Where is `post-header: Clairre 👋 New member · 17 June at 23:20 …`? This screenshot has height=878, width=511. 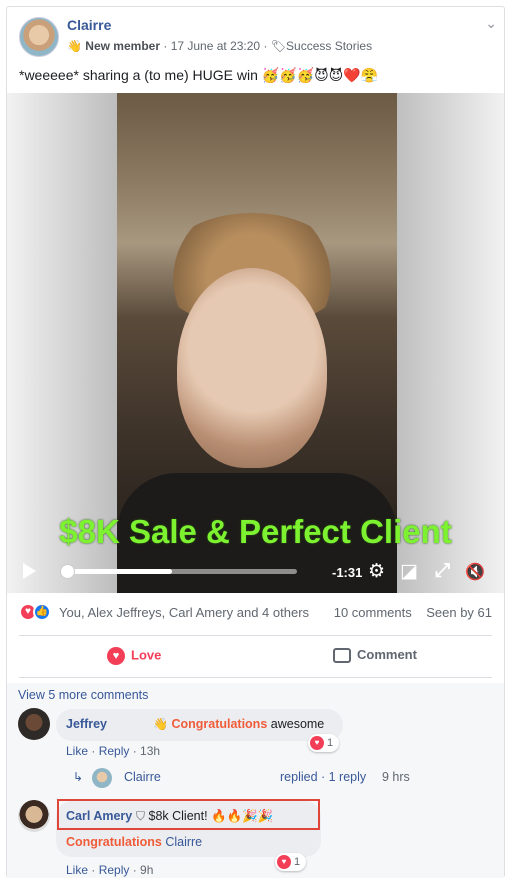
post-header: Clairre 👋 New member · 17 June at 23:20 … is located at coordinates (257, 37).